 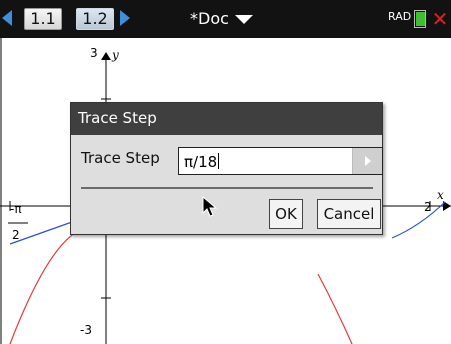 I want to click on document-title-label: *Doc, so click(x=209, y=18).